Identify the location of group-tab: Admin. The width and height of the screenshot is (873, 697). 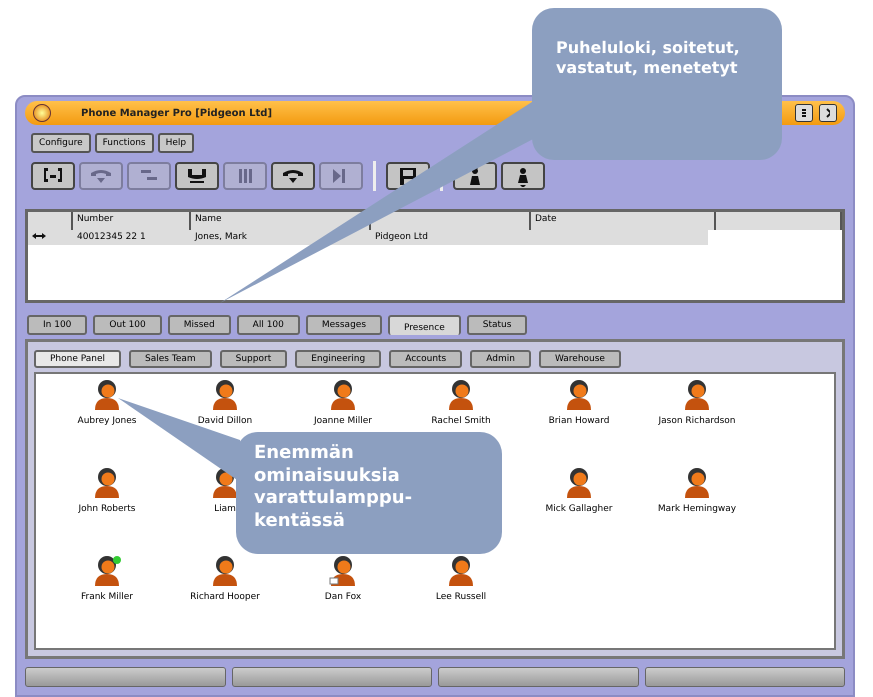
(500, 359).